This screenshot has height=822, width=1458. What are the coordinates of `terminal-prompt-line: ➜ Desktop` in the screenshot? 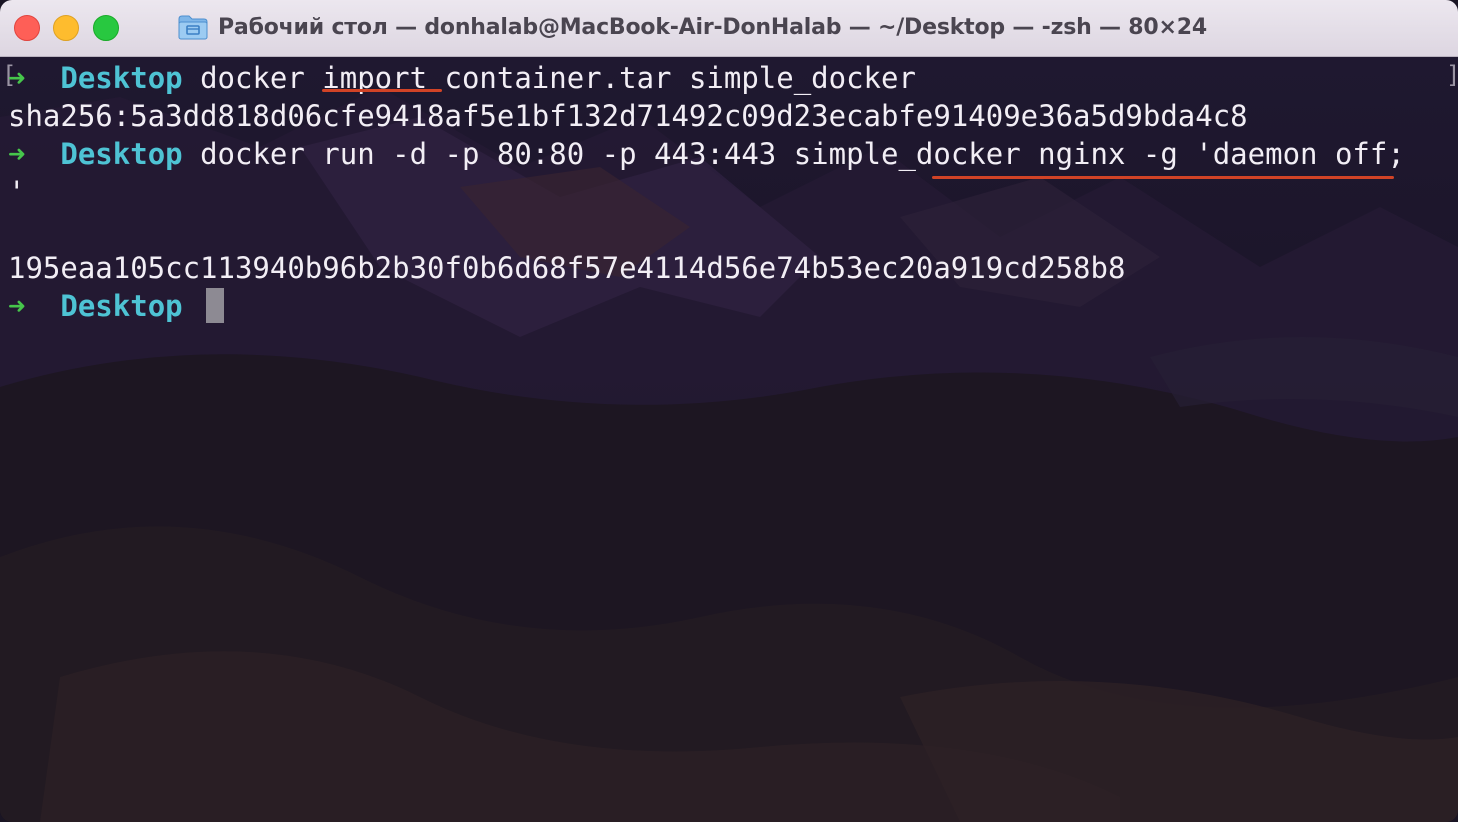 It's located at (95, 306).